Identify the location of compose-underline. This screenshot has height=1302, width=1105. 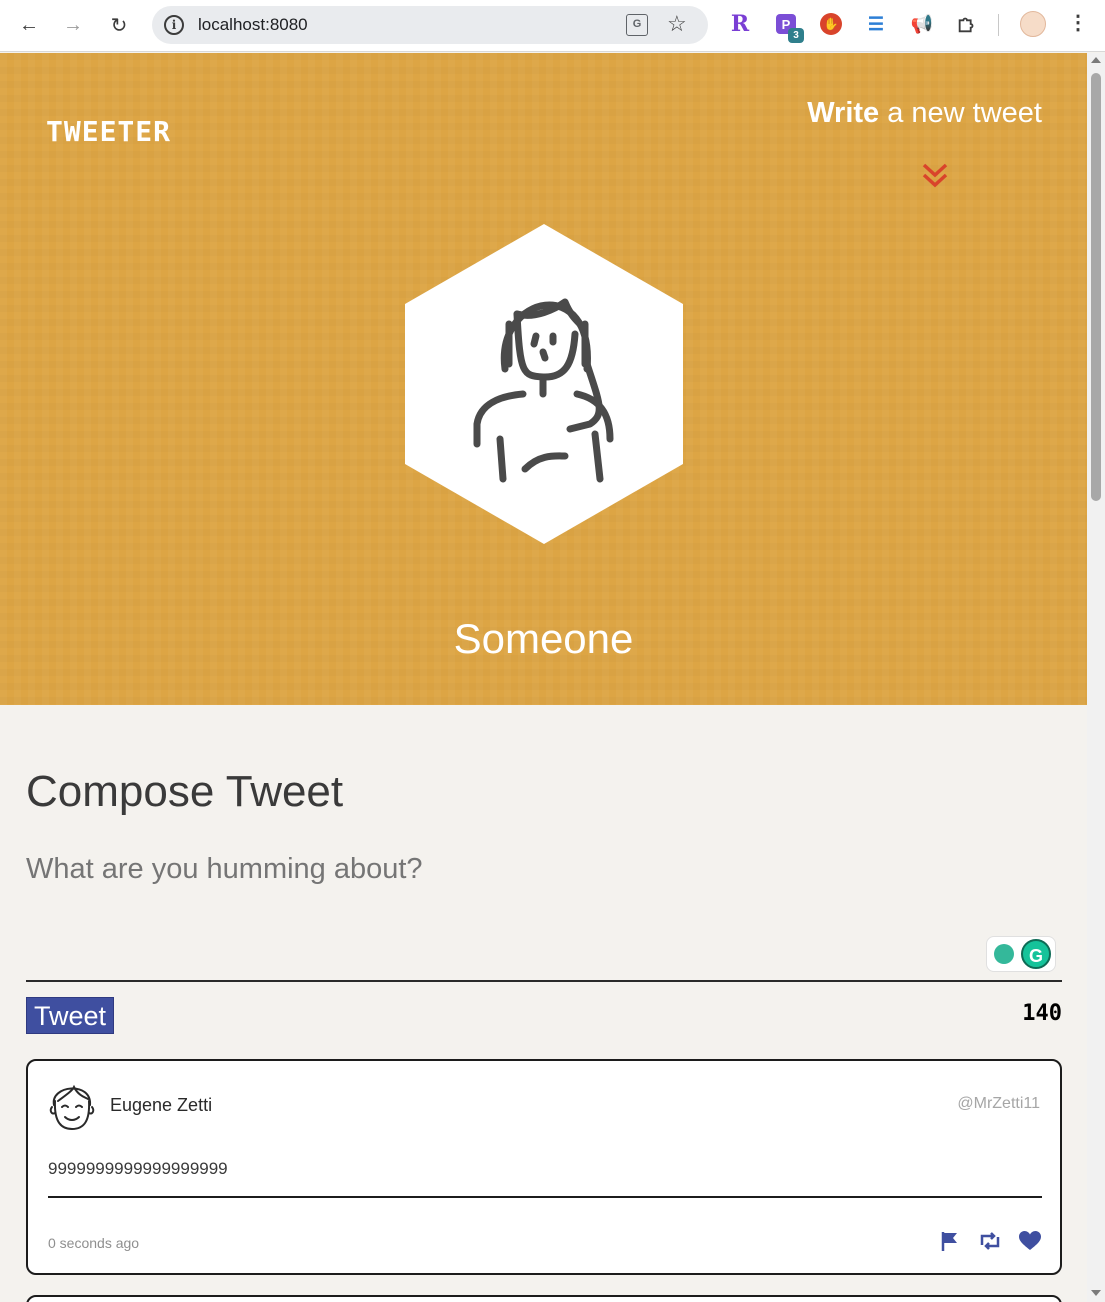
(544, 981).